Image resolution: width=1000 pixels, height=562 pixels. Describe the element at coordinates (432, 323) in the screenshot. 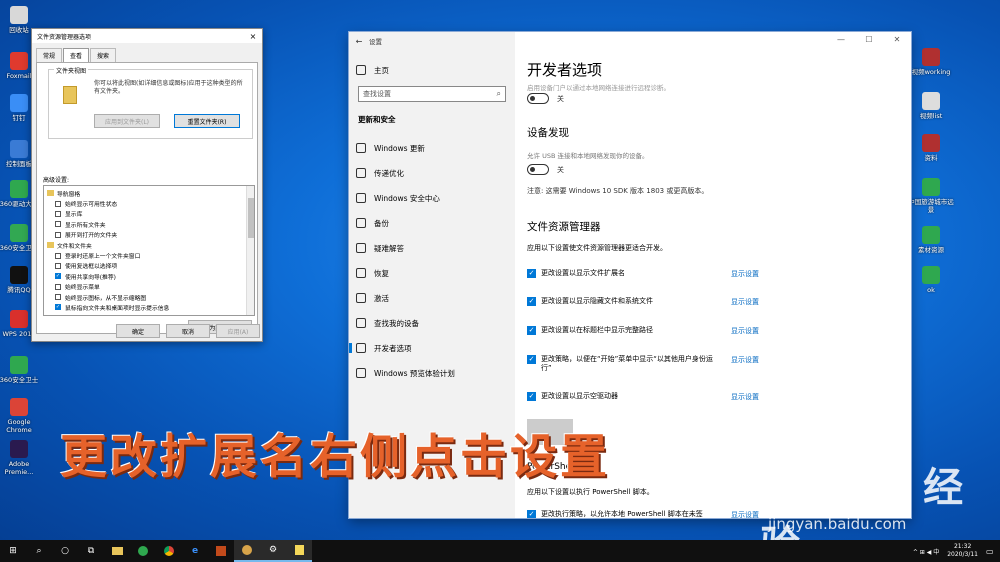

I see `nav-item: 查找我的设备` at that location.